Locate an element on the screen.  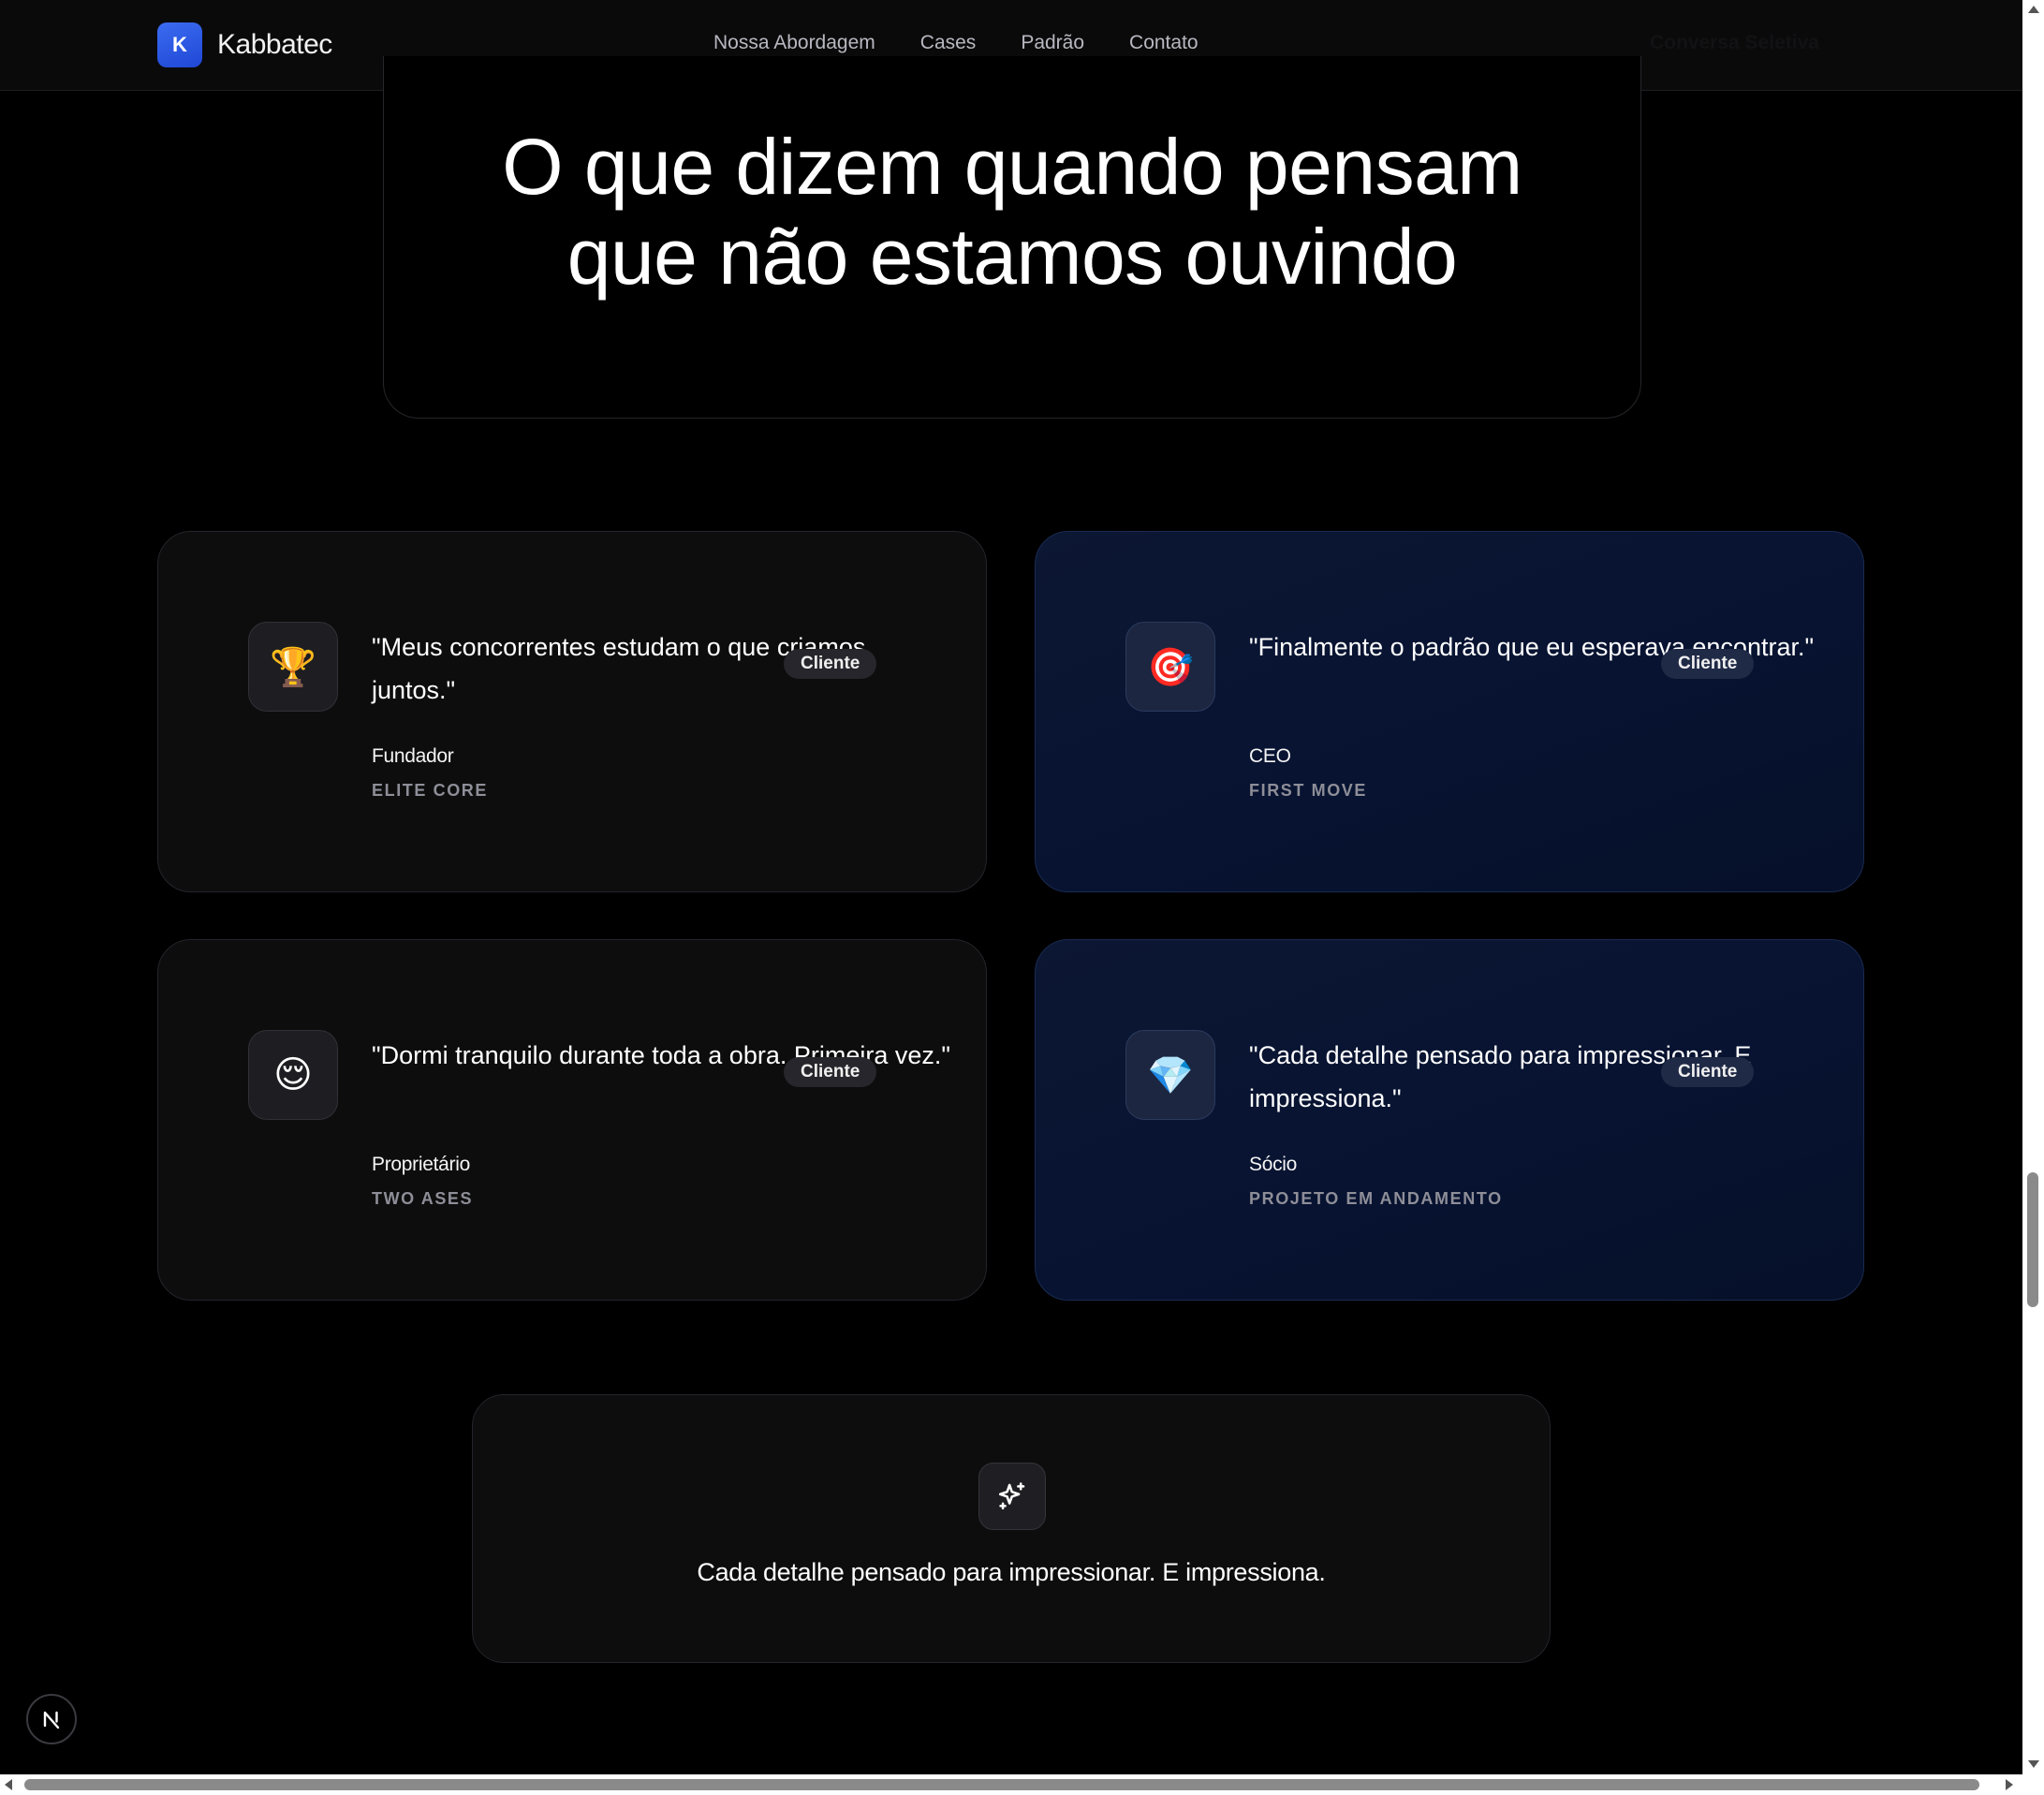
scroll-down-arrow-icon is located at coordinates (2033, 1764).